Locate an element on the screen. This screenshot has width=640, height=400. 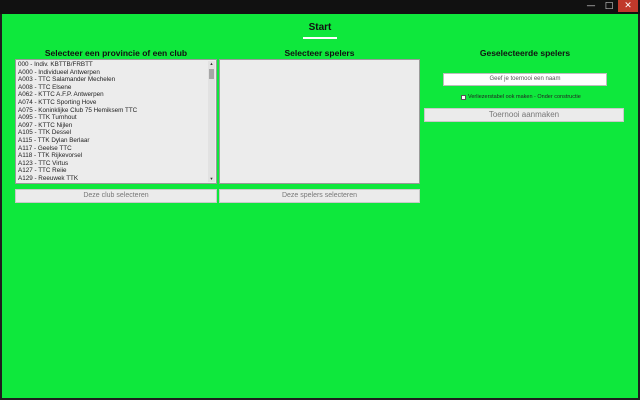
club-list-item: A074 - KTTC Sporting Hove is located at coordinates (112, 103).